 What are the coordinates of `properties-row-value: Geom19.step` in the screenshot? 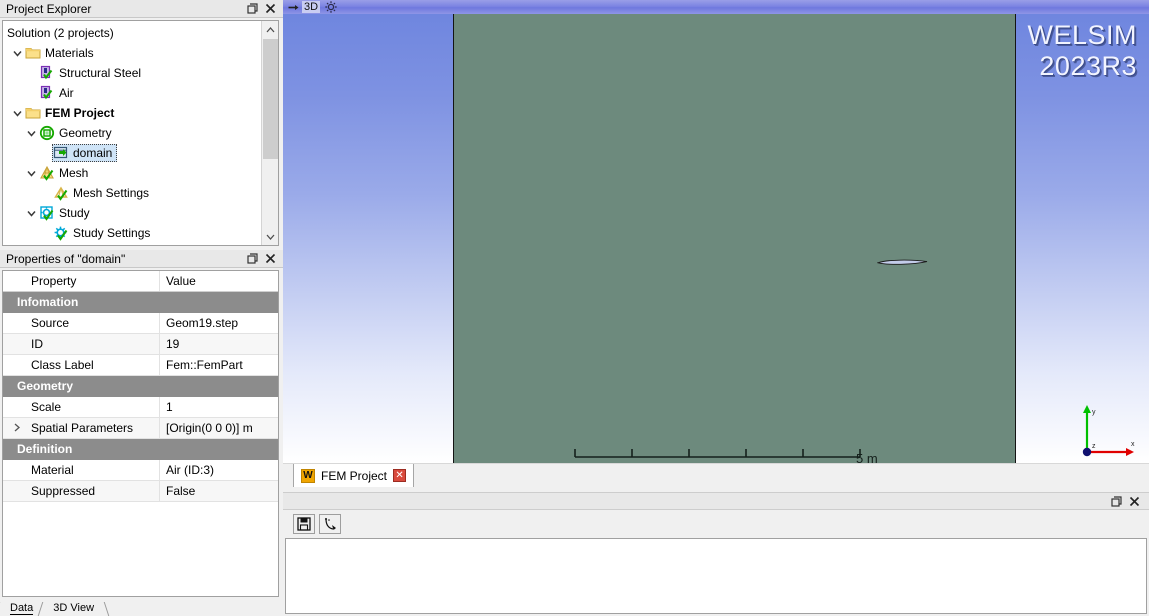 It's located at (218, 323).